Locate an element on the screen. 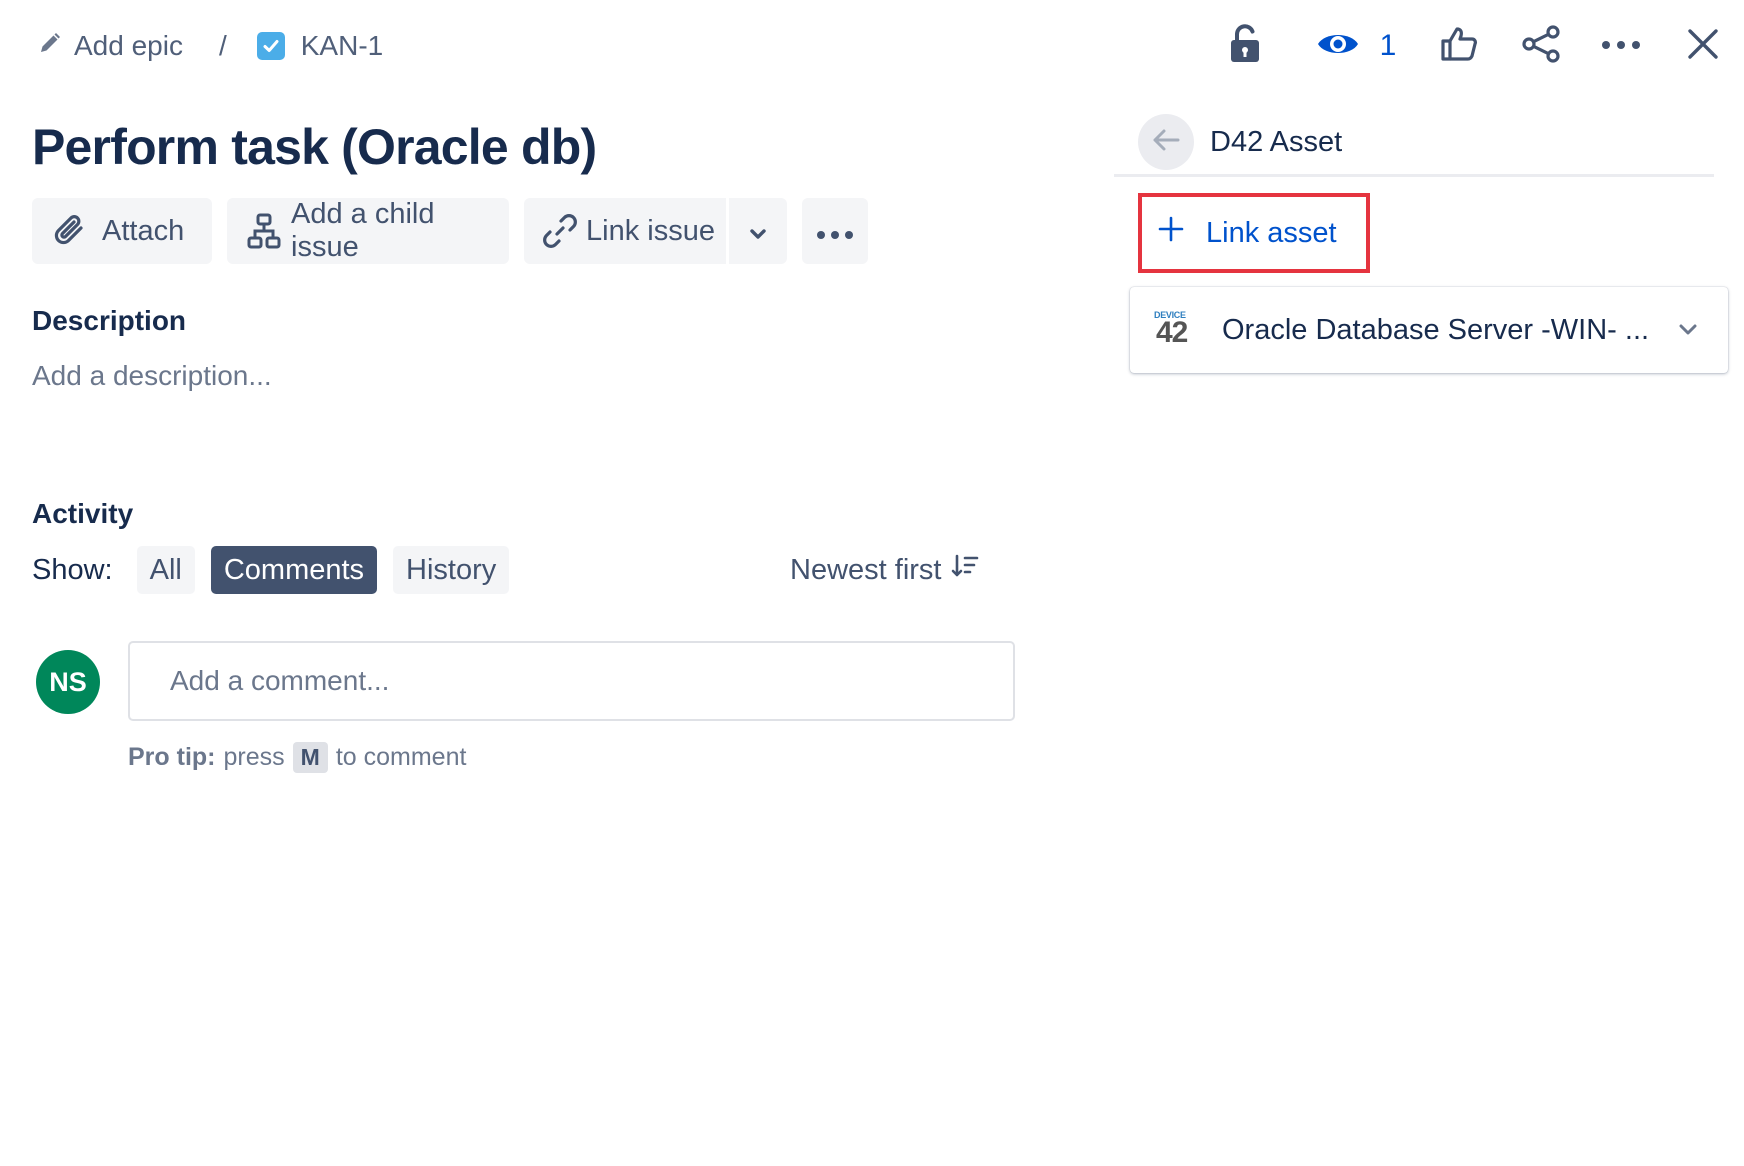 This screenshot has height=1166, width=1744. link-asset-label: Link asset is located at coordinates (1271, 232).